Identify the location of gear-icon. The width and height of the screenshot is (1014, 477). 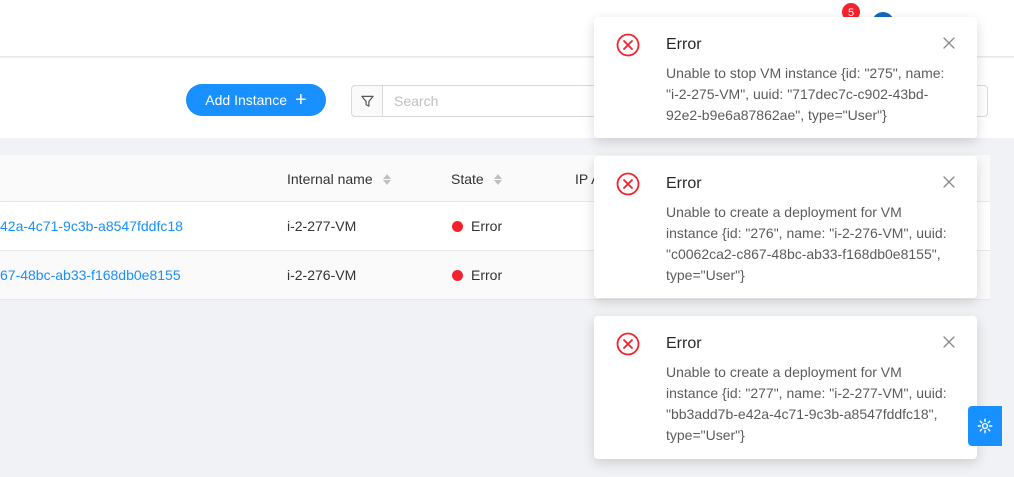
(985, 426).